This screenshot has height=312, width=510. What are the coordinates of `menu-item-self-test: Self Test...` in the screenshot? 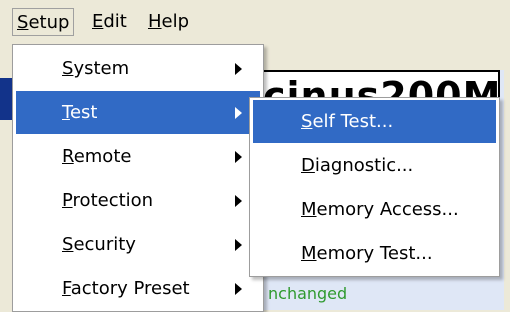 It's located at (374, 121).